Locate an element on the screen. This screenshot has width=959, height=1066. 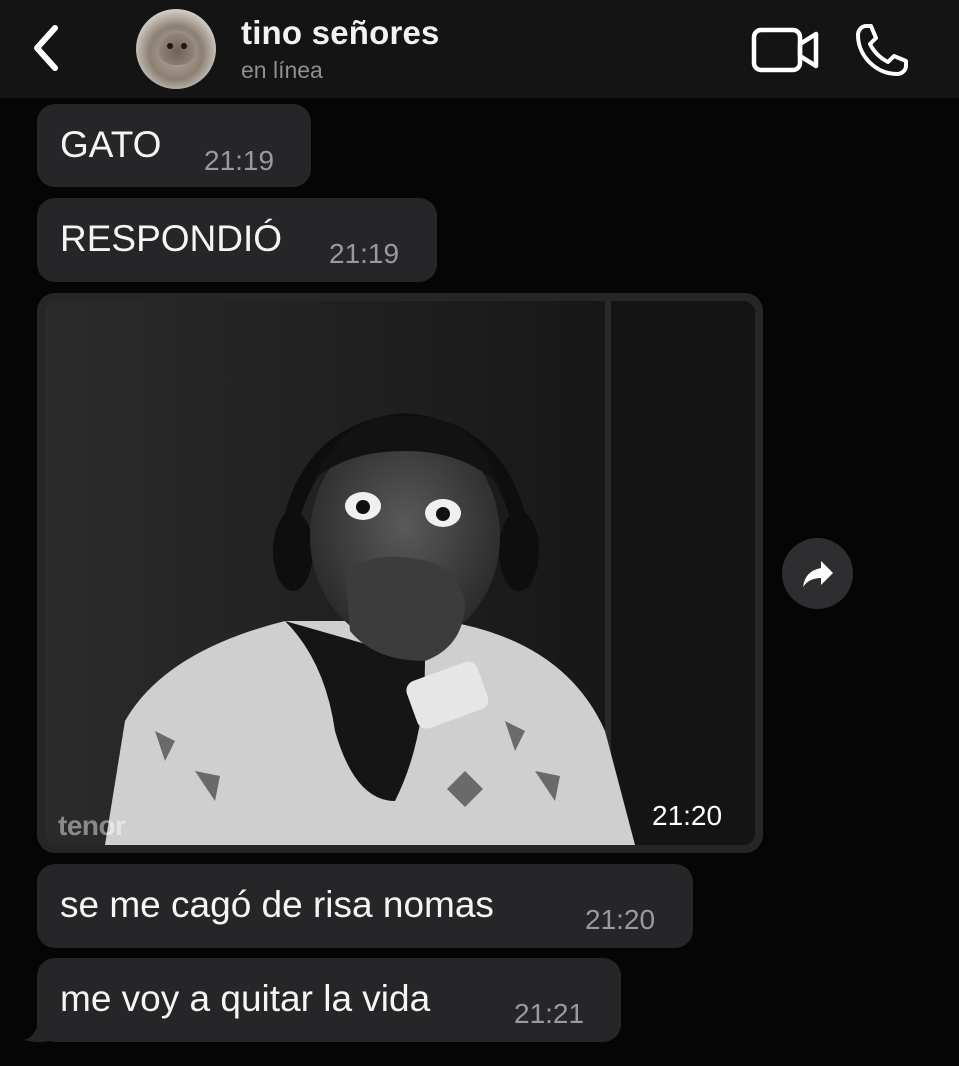
avatar-hamster-image is located at coordinates (177, 48).